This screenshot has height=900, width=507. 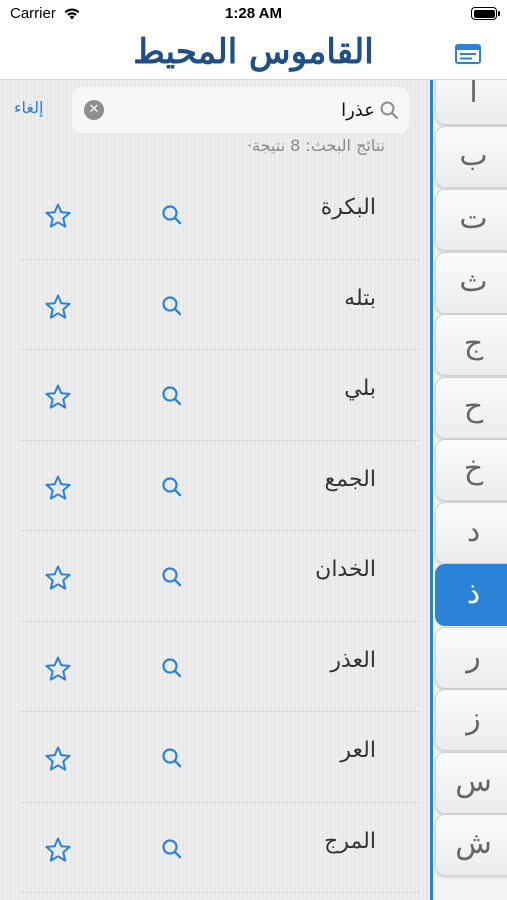 I want to click on result-word: بلي, so click(x=360, y=388).